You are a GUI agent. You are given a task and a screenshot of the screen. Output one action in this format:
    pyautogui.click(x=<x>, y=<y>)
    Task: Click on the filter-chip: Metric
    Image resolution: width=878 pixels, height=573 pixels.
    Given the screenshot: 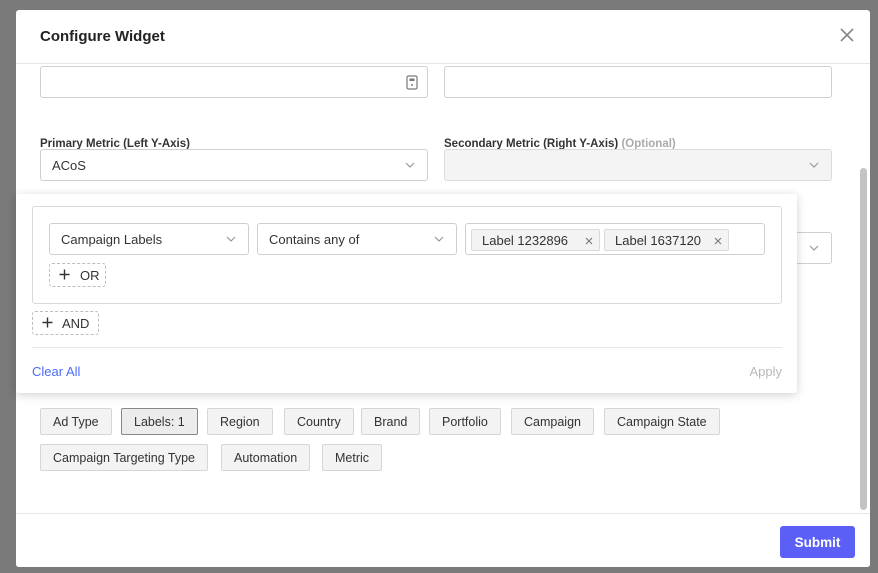 What is the action you would take?
    pyautogui.click(x=352, y=457)
    